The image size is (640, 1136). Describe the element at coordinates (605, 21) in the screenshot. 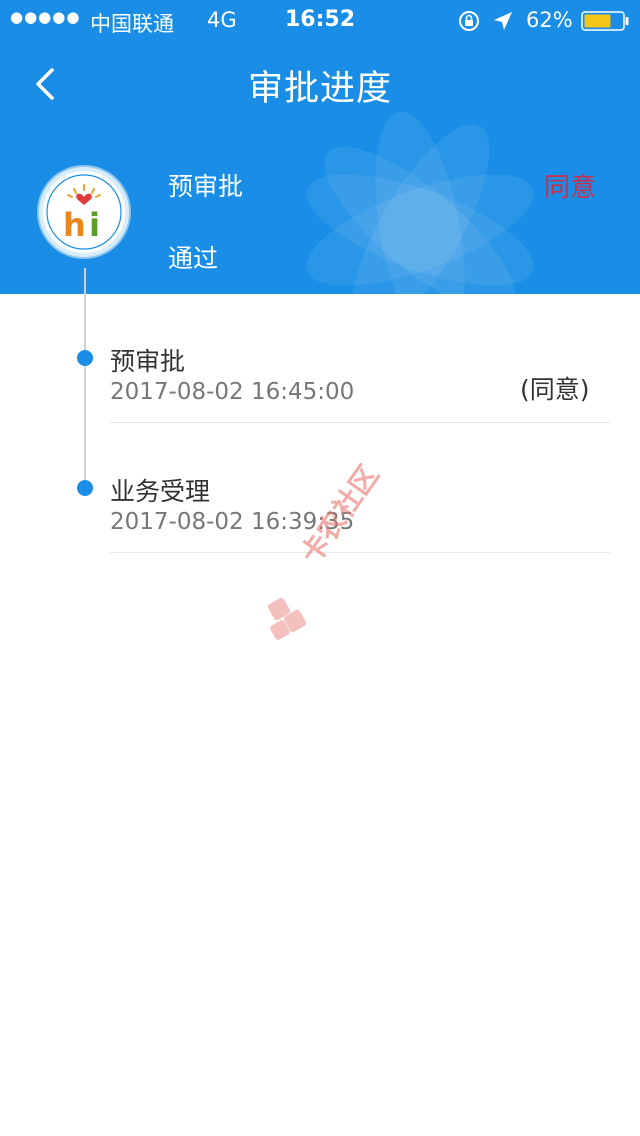

I see `battery-icon` at that location.